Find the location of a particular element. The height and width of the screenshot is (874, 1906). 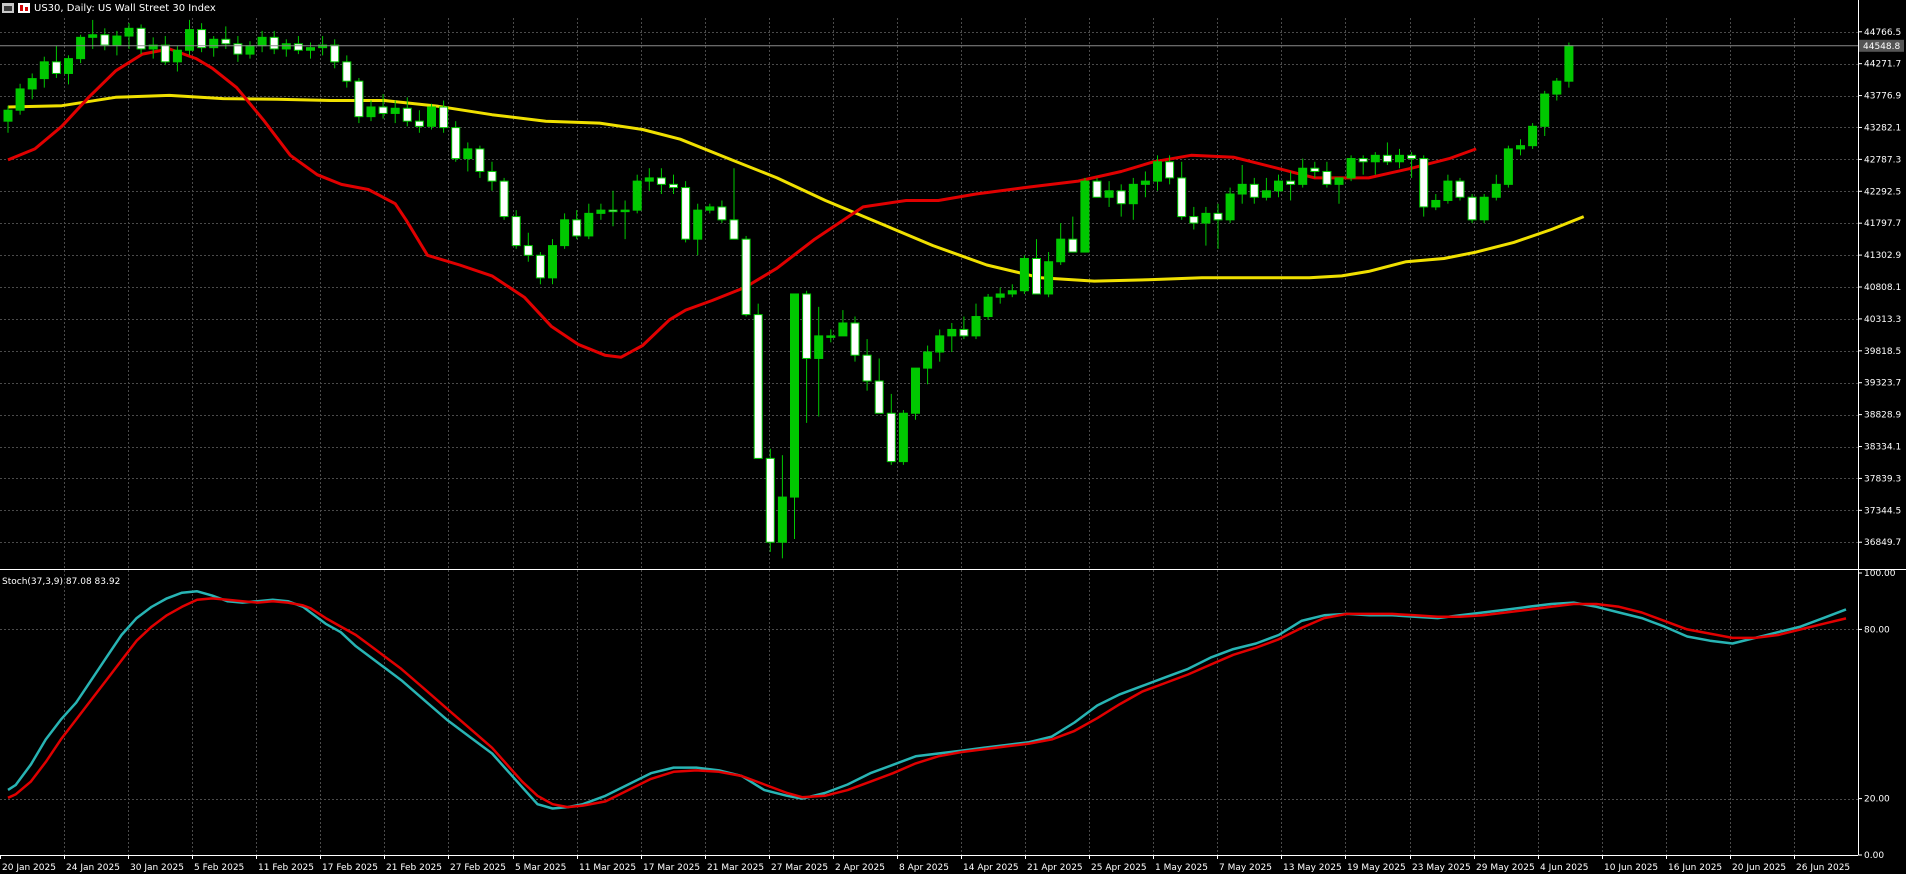

current-price-label: 44548.8 is located at coordinates (1881, 47).